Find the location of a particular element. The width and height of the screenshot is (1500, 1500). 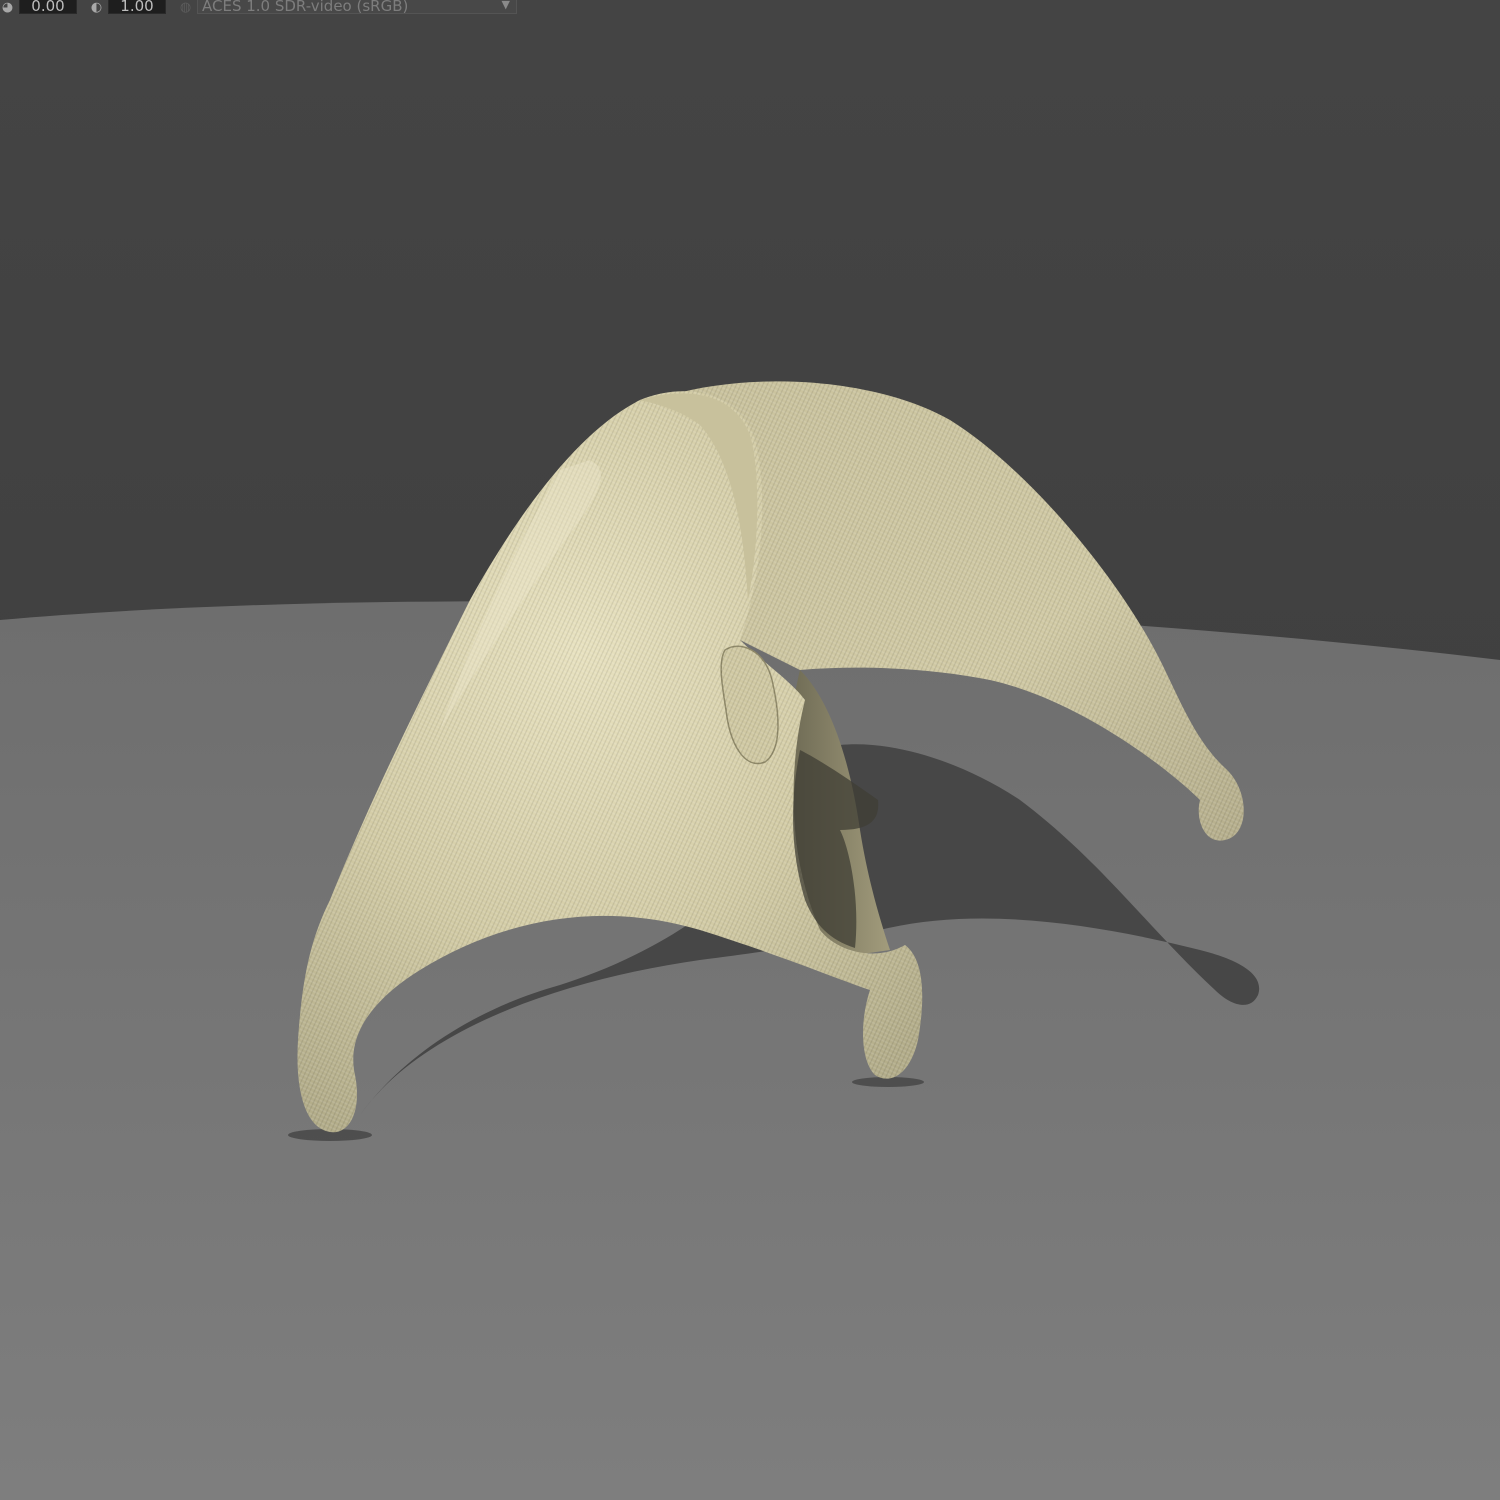

gamma-field: 1.00 is located at coordinates (137, 7).